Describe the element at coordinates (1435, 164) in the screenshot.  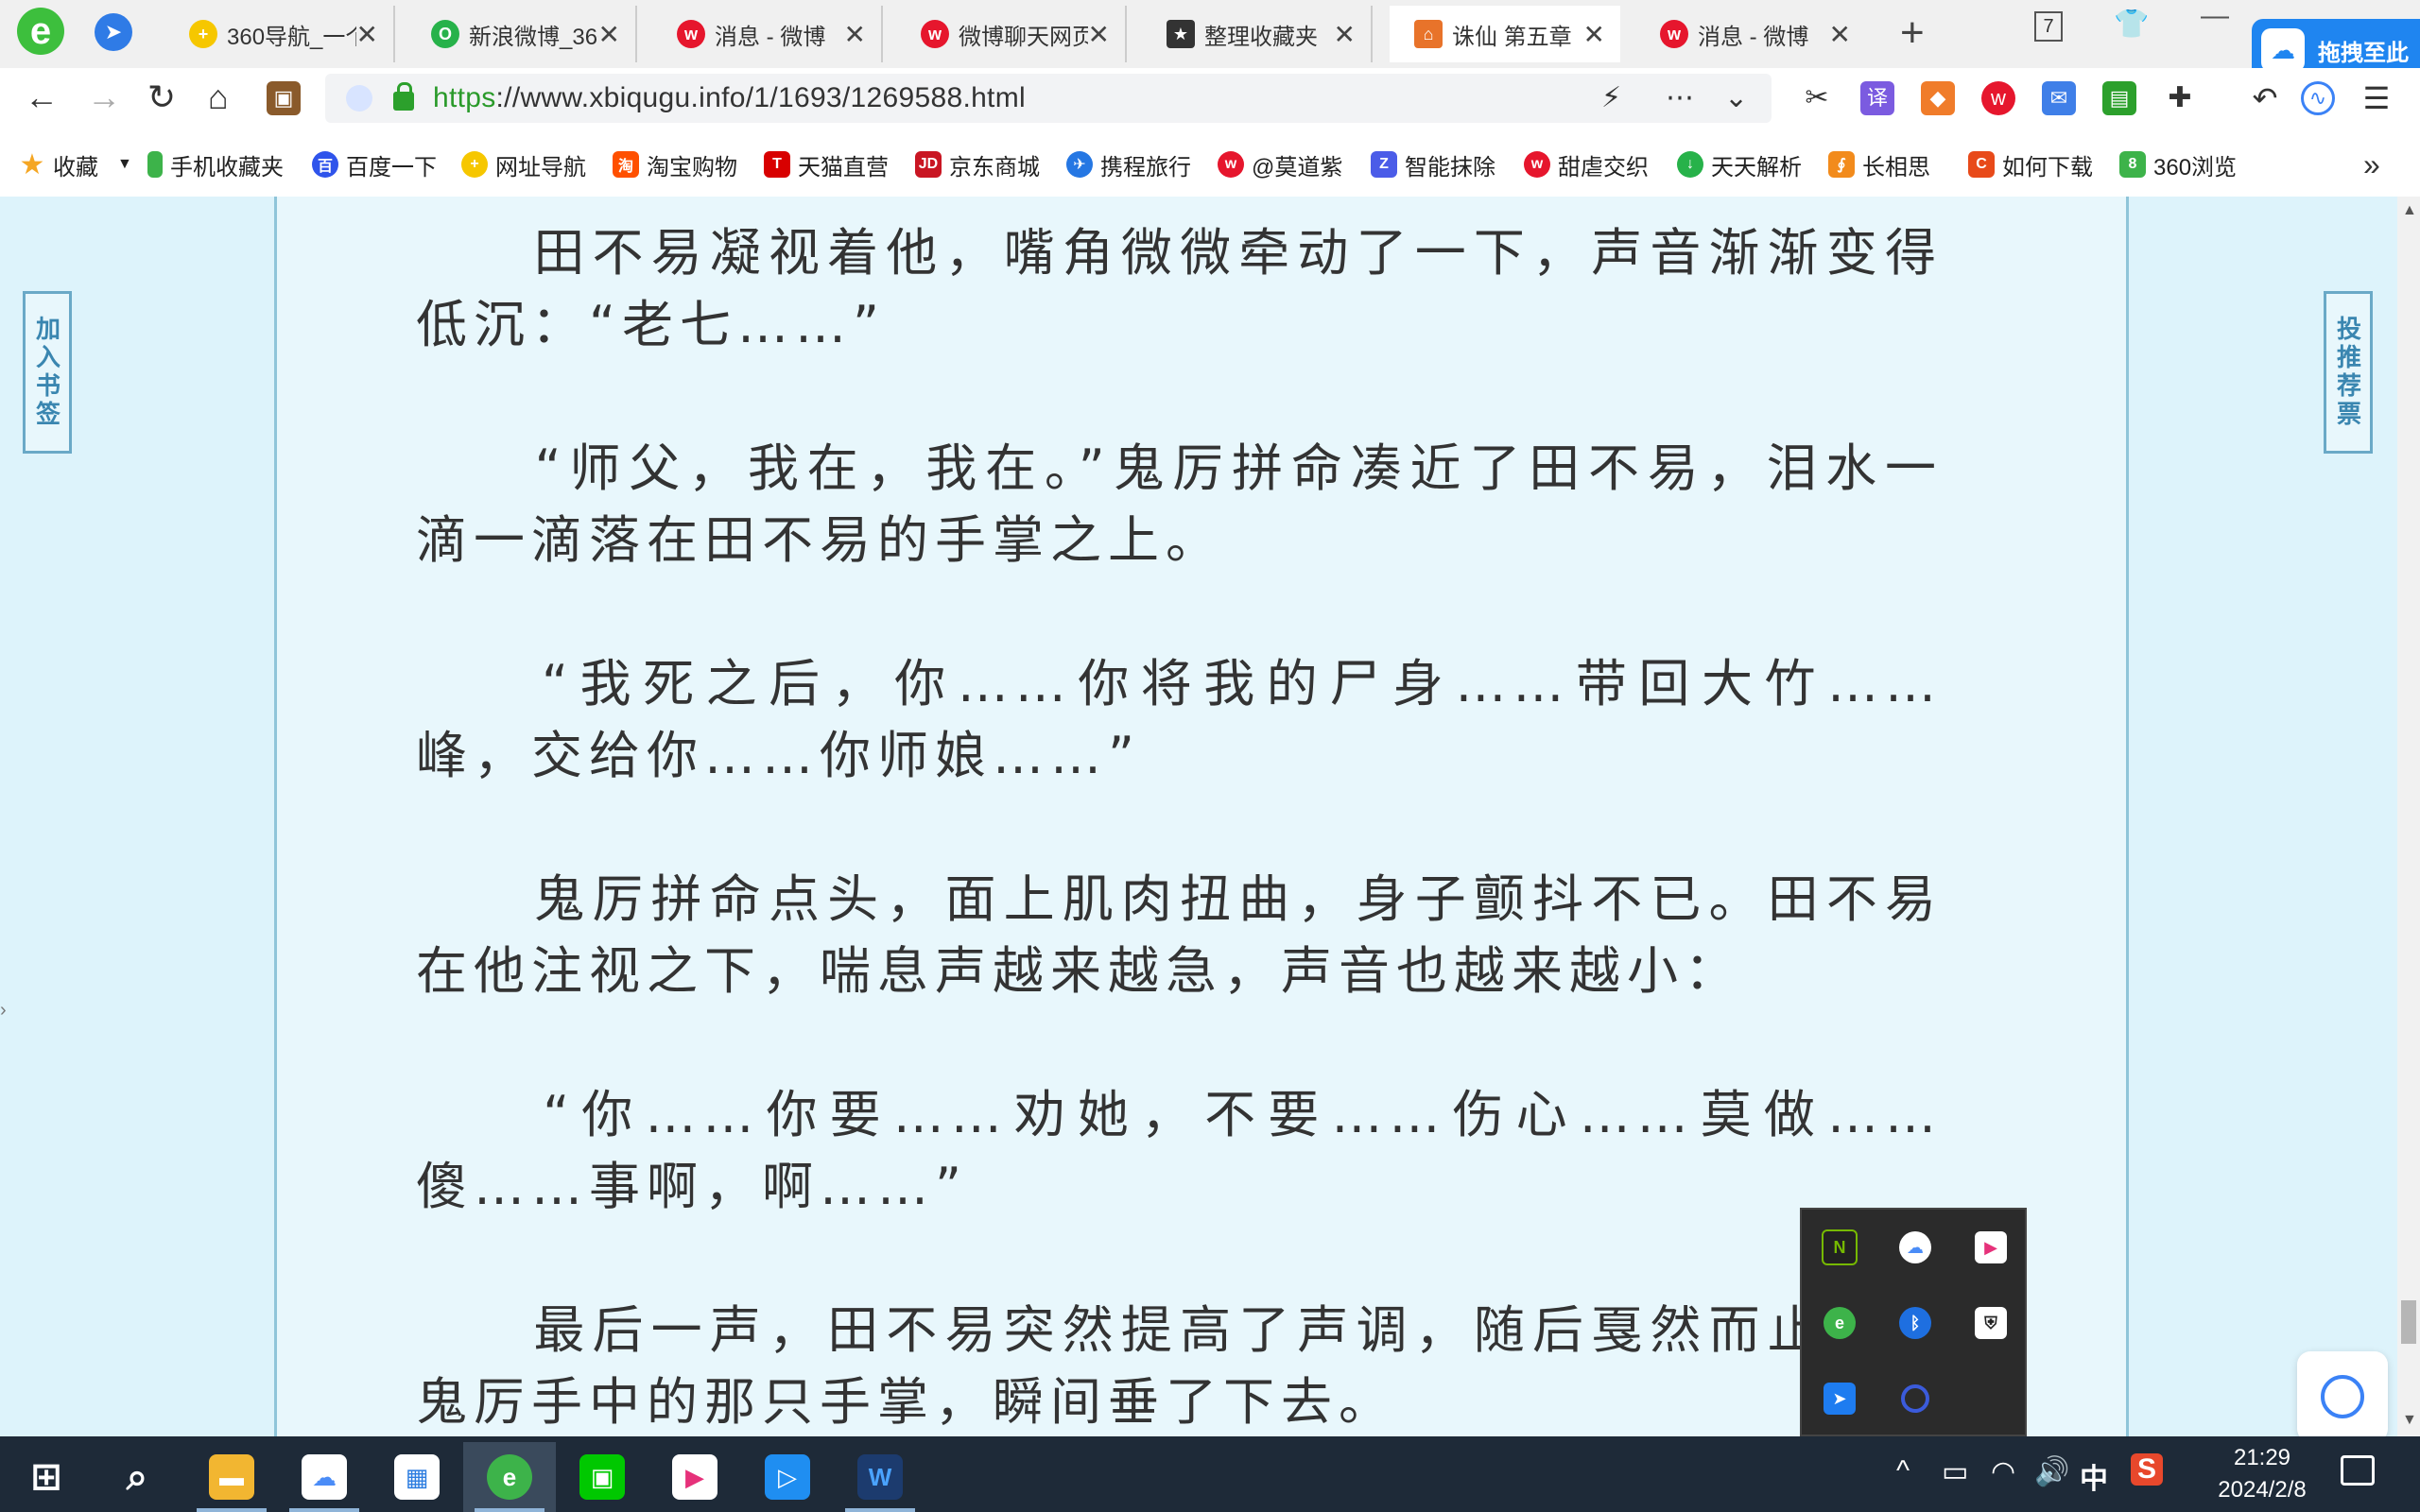
I see `bookmark-smart-erase: Z 智能抹除` at that location.